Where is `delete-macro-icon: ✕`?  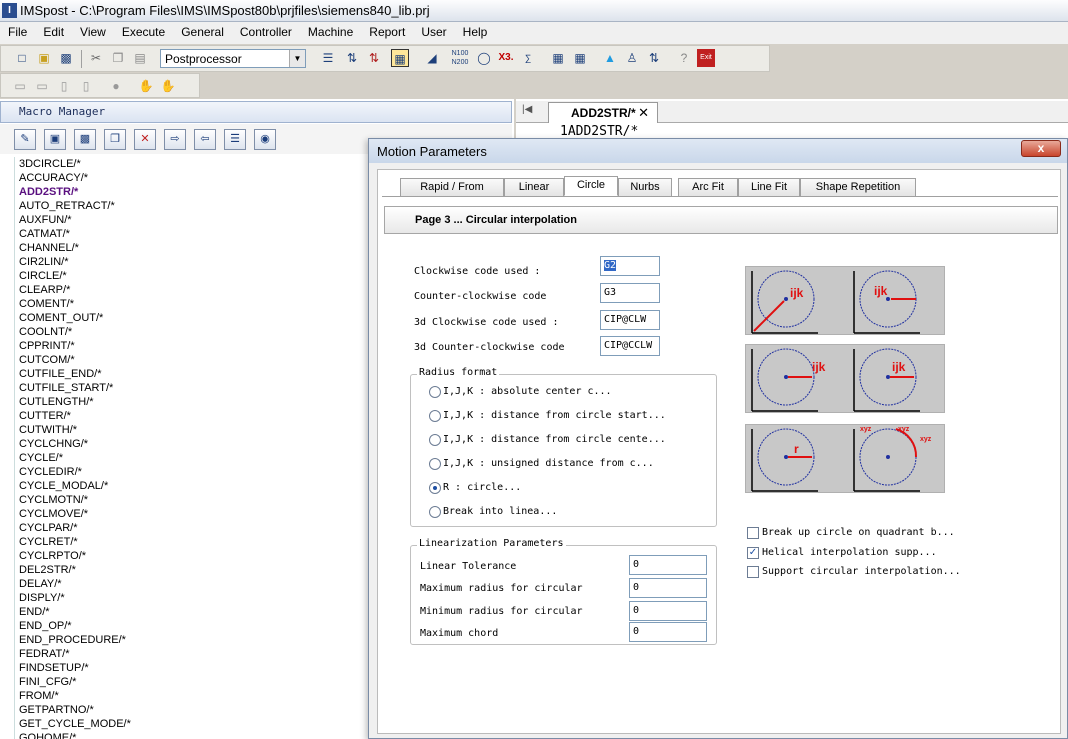 delete-macro-icon: ✕ is located at coordinates (145, 139).